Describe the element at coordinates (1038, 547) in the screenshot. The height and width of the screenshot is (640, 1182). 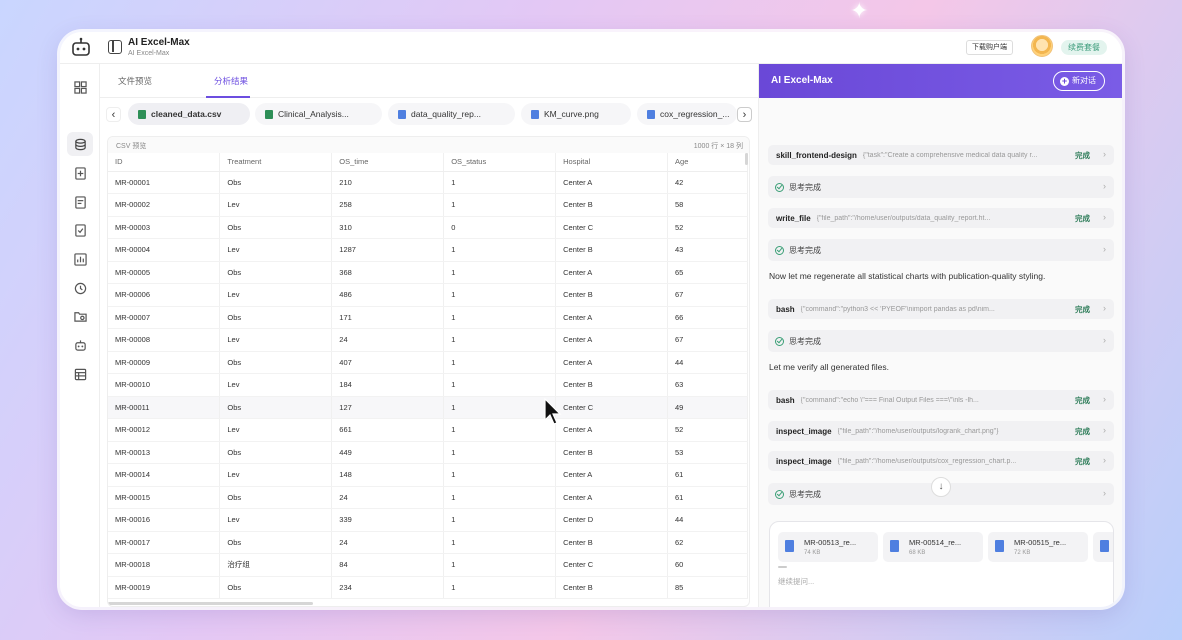
I see `attachment-chip: MR-00515_re... 72 KB` at that location.